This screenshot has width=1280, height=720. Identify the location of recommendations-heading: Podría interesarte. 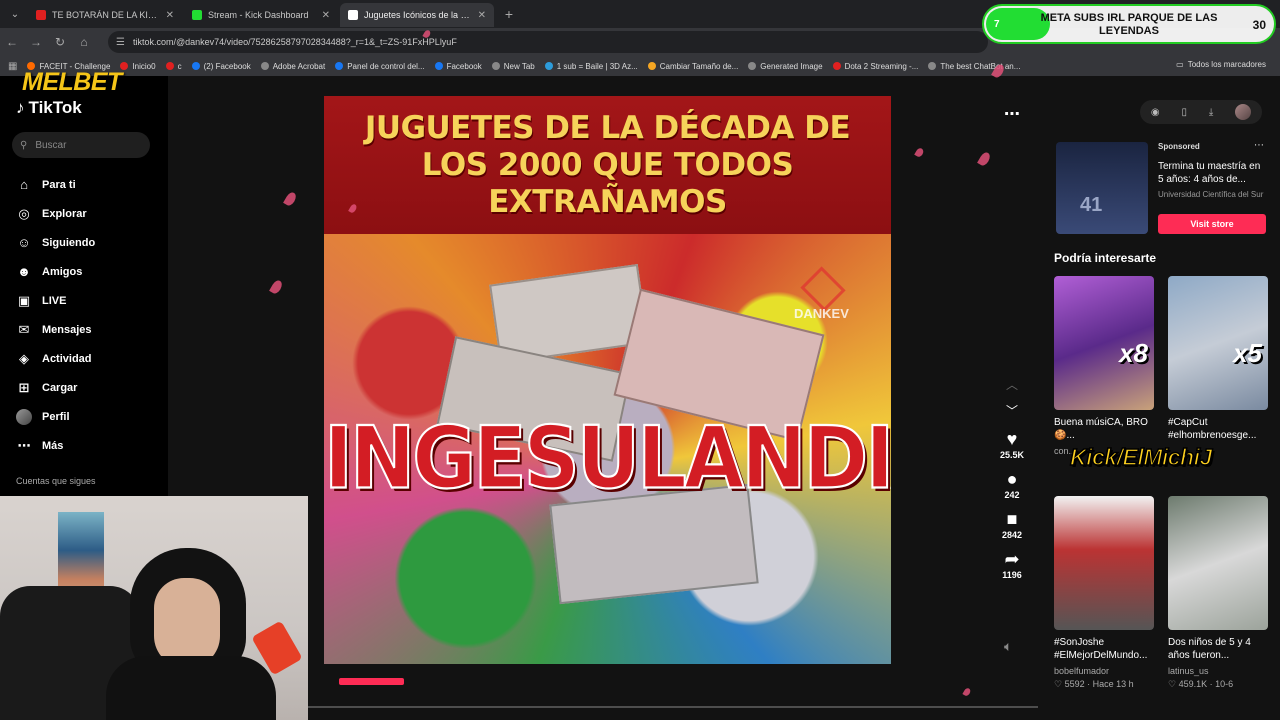
(1105, 258).